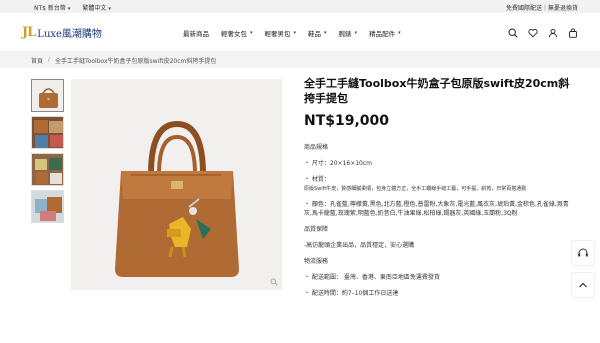 Image resolution: width=600 pixels, height=343 pixels. What do you see at coordinates (136, 61) in the screenshot?
I see `breadcrumb-current: 全手工手縫Toolbox牛奶盒子包原版swift皮20cm斜挎手提包` at bounding box center [136, 61].